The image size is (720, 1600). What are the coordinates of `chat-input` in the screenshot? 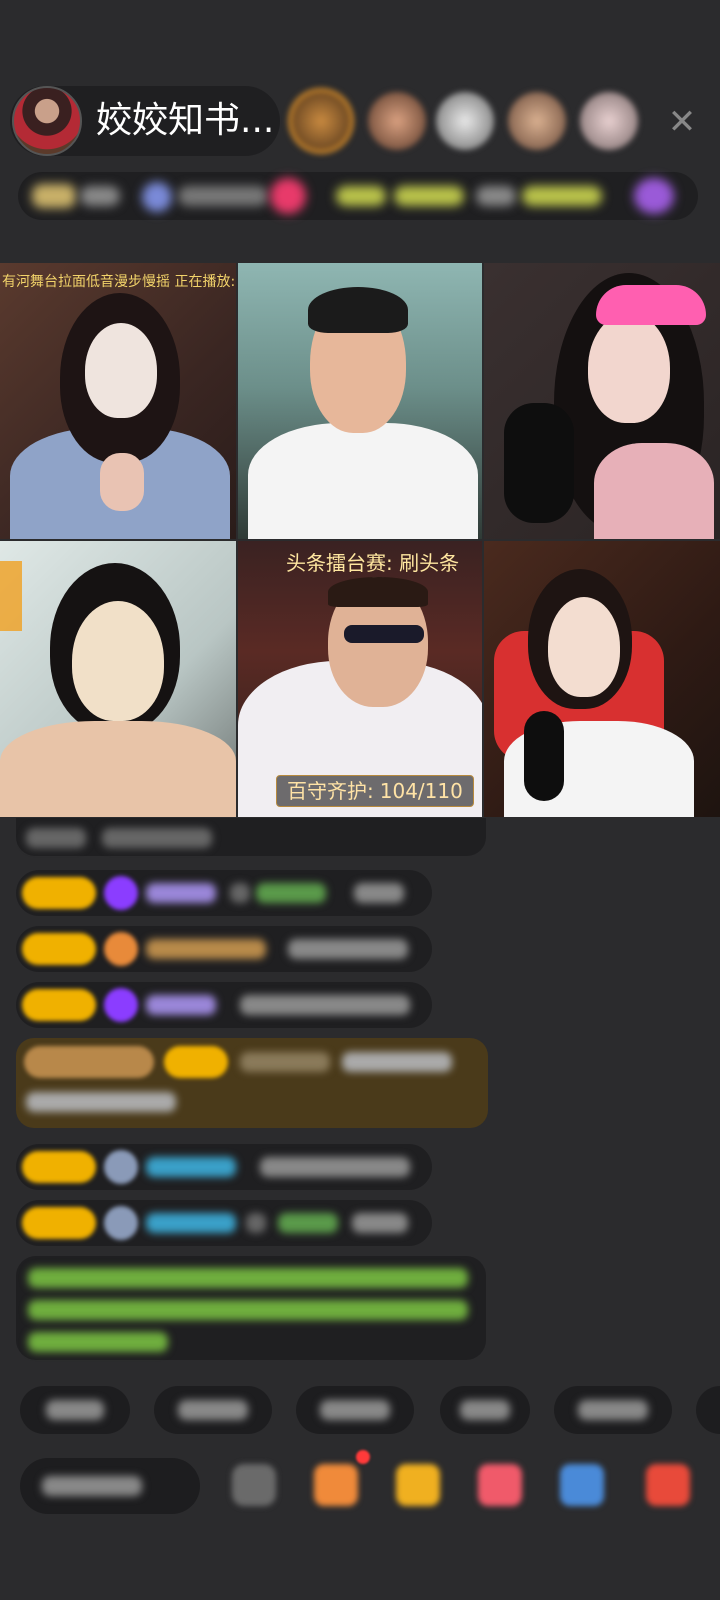 It's located at (110, 1486).